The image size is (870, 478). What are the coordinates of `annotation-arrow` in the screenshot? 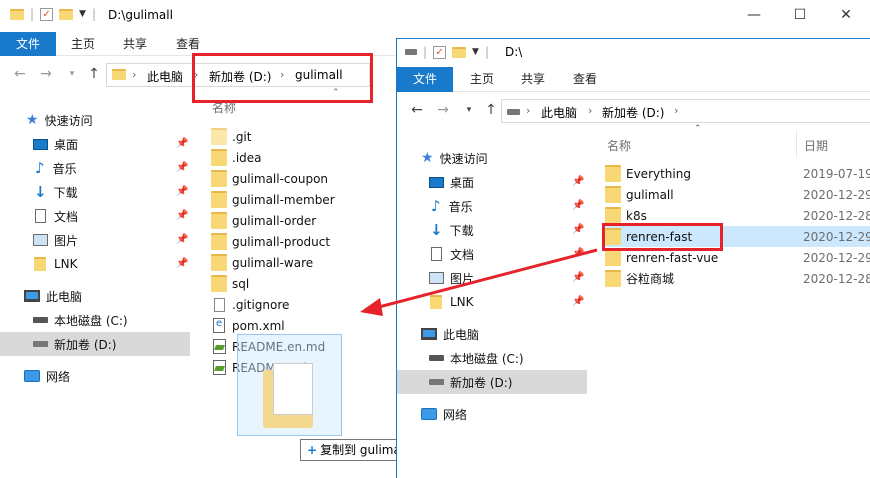 It's located at (479, 282).